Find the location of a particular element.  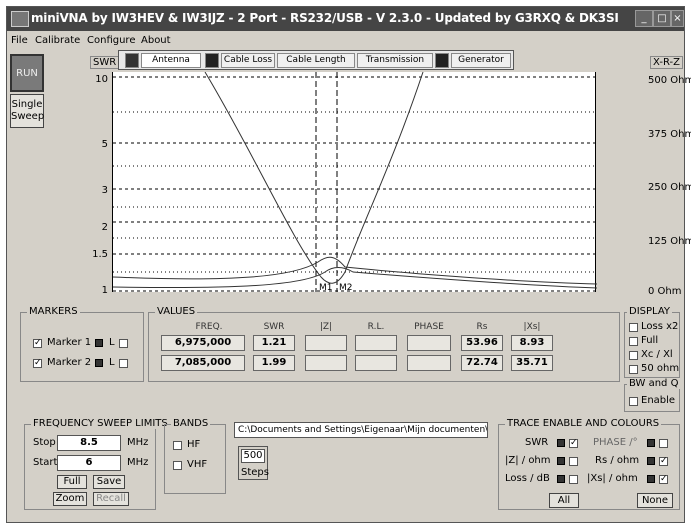

r-tick-0: 0 Ohm is located at coordinates (665, 291).